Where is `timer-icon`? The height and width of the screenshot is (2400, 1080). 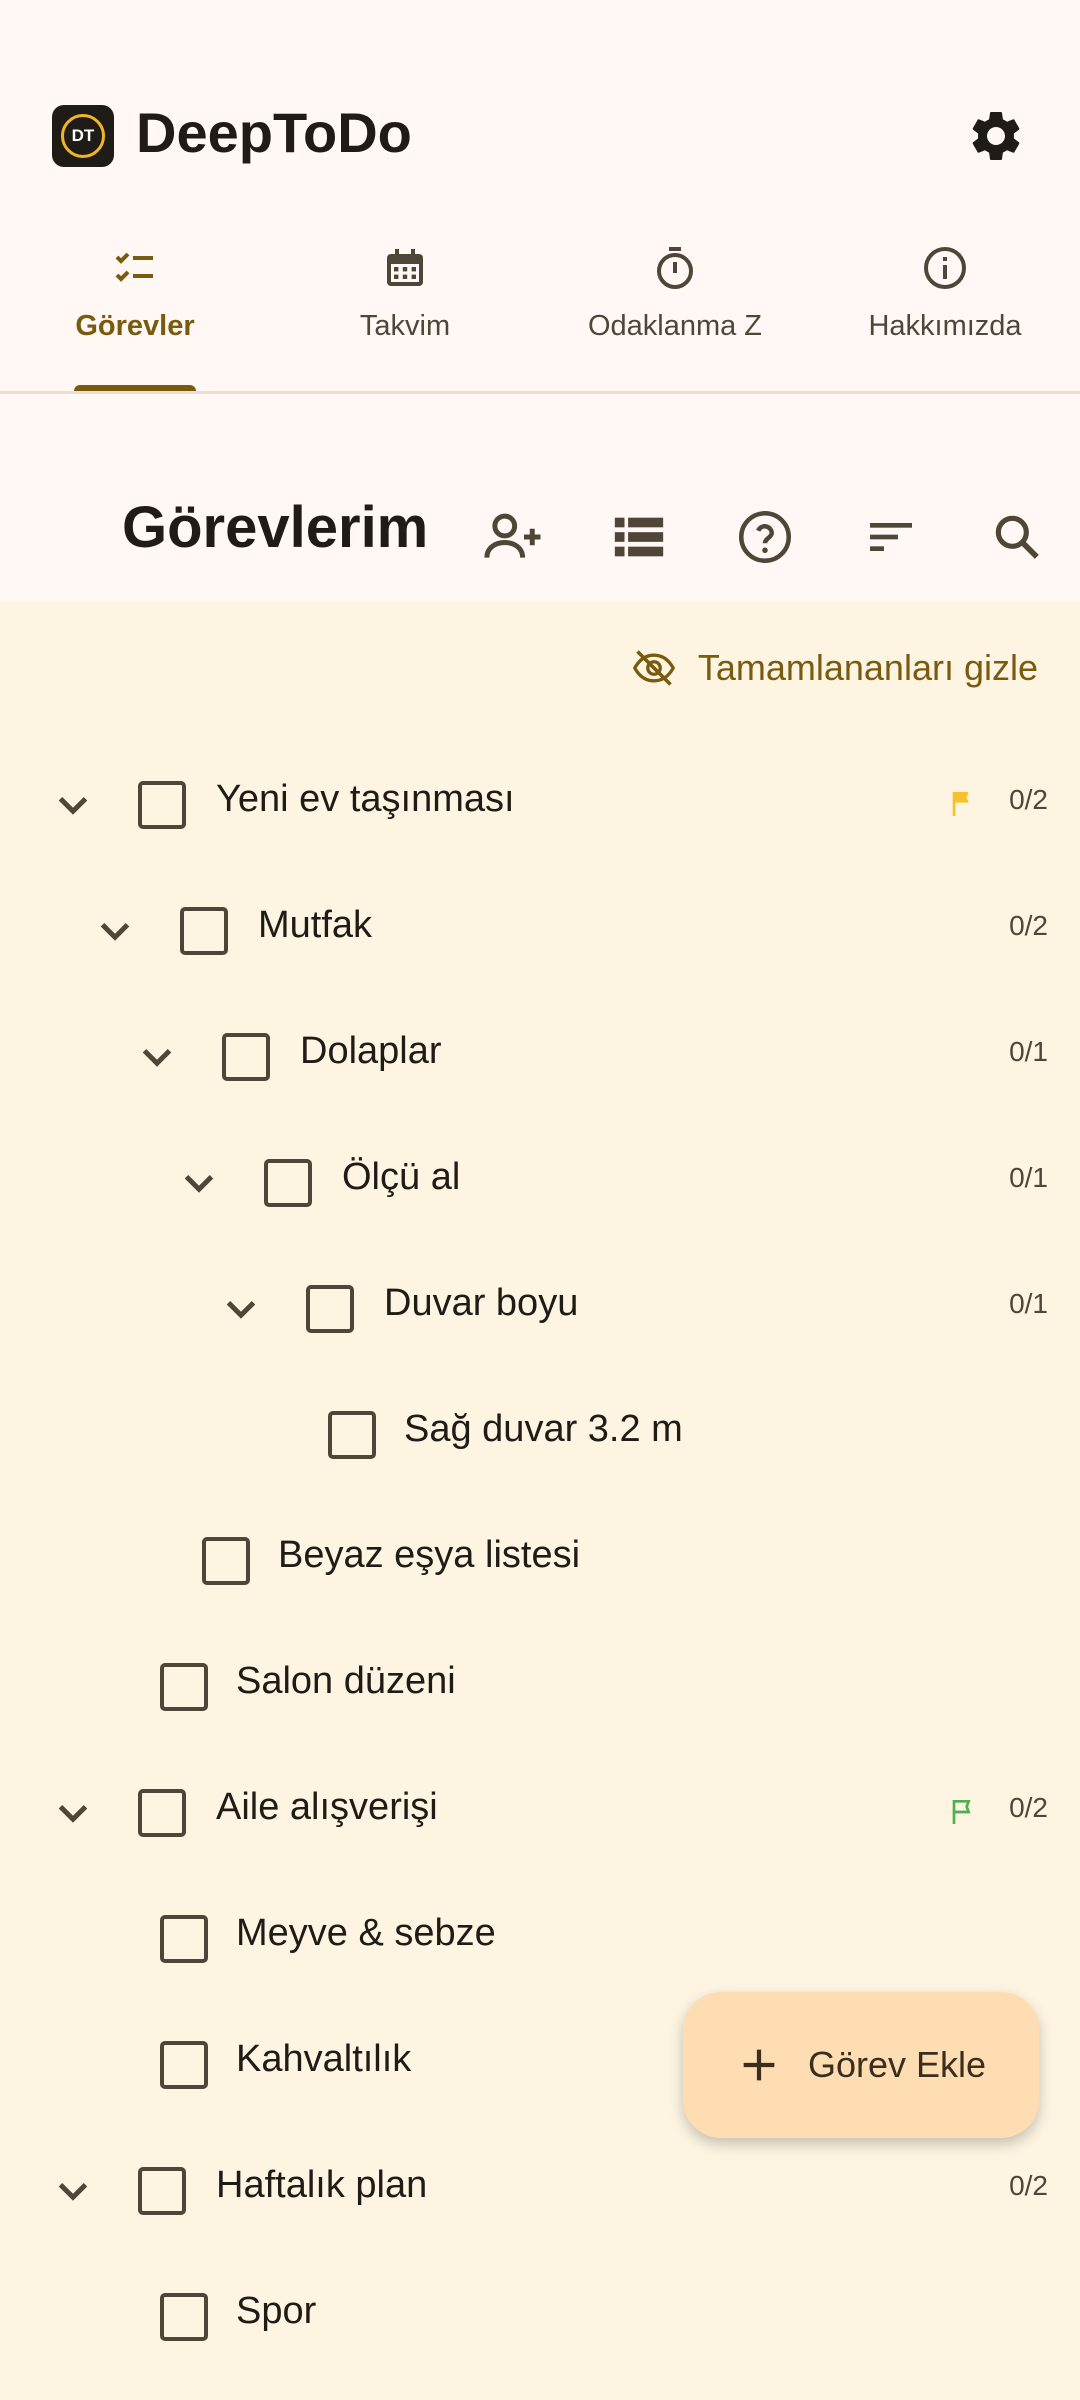
timer-icon is located at coordinates (675, 268).